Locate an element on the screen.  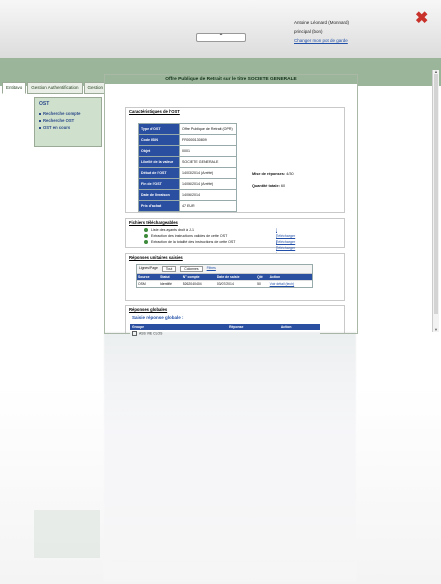
scroll-down-icon: ▼ is located at coordinates (436, 330).